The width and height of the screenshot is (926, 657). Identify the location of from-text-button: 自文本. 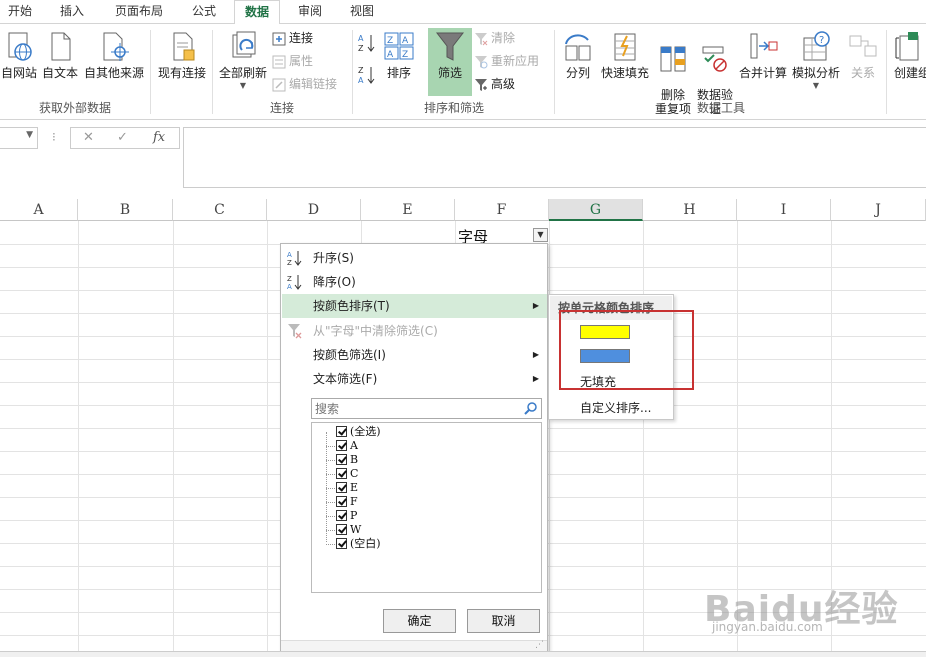
(60, 55).